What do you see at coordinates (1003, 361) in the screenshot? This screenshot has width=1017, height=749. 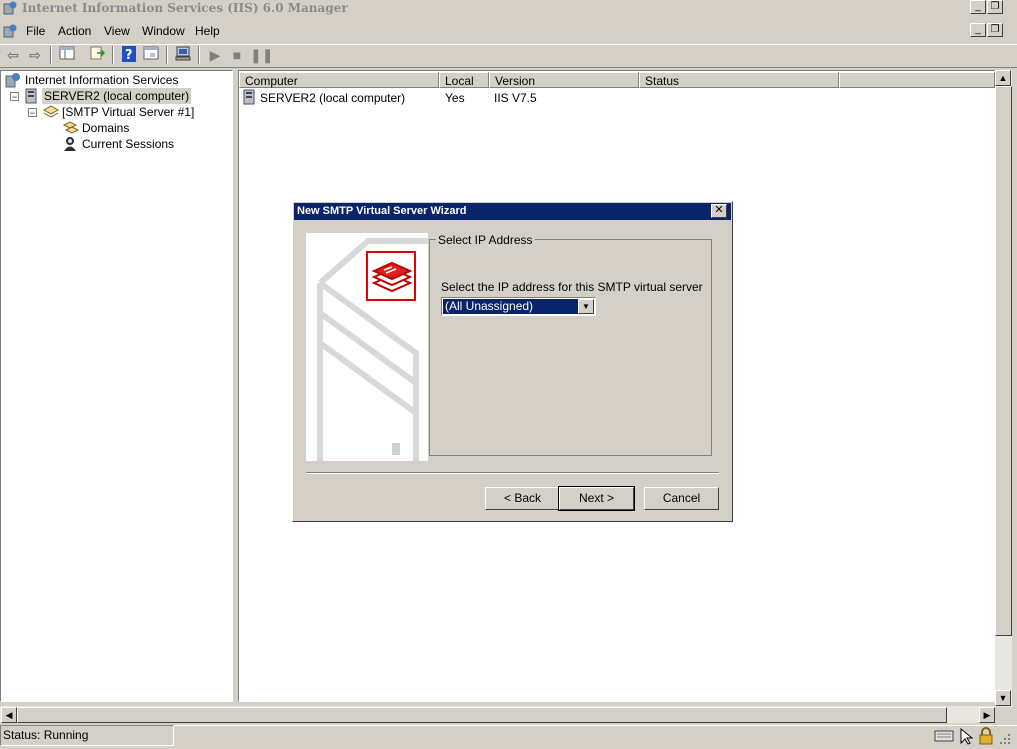 I see `vertical-scroll-thumb` at bounding box center [1003, 361].